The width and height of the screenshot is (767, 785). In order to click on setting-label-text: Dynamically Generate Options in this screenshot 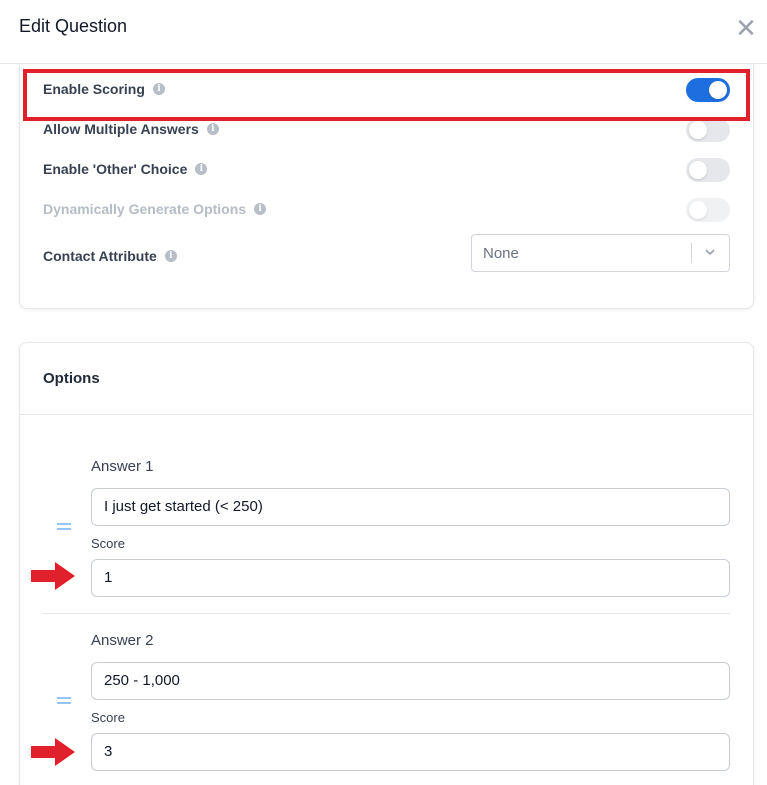, I will do `click(145, 209)`.